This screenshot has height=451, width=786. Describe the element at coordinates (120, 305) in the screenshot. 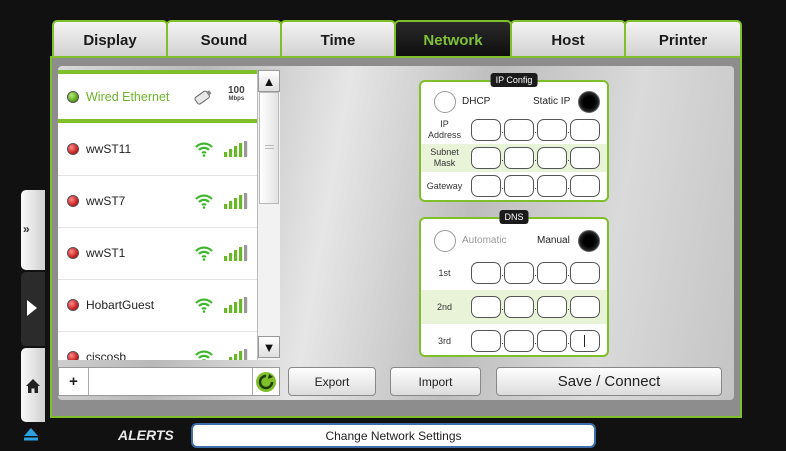

I see `network-name: HobartGuest` at that location.